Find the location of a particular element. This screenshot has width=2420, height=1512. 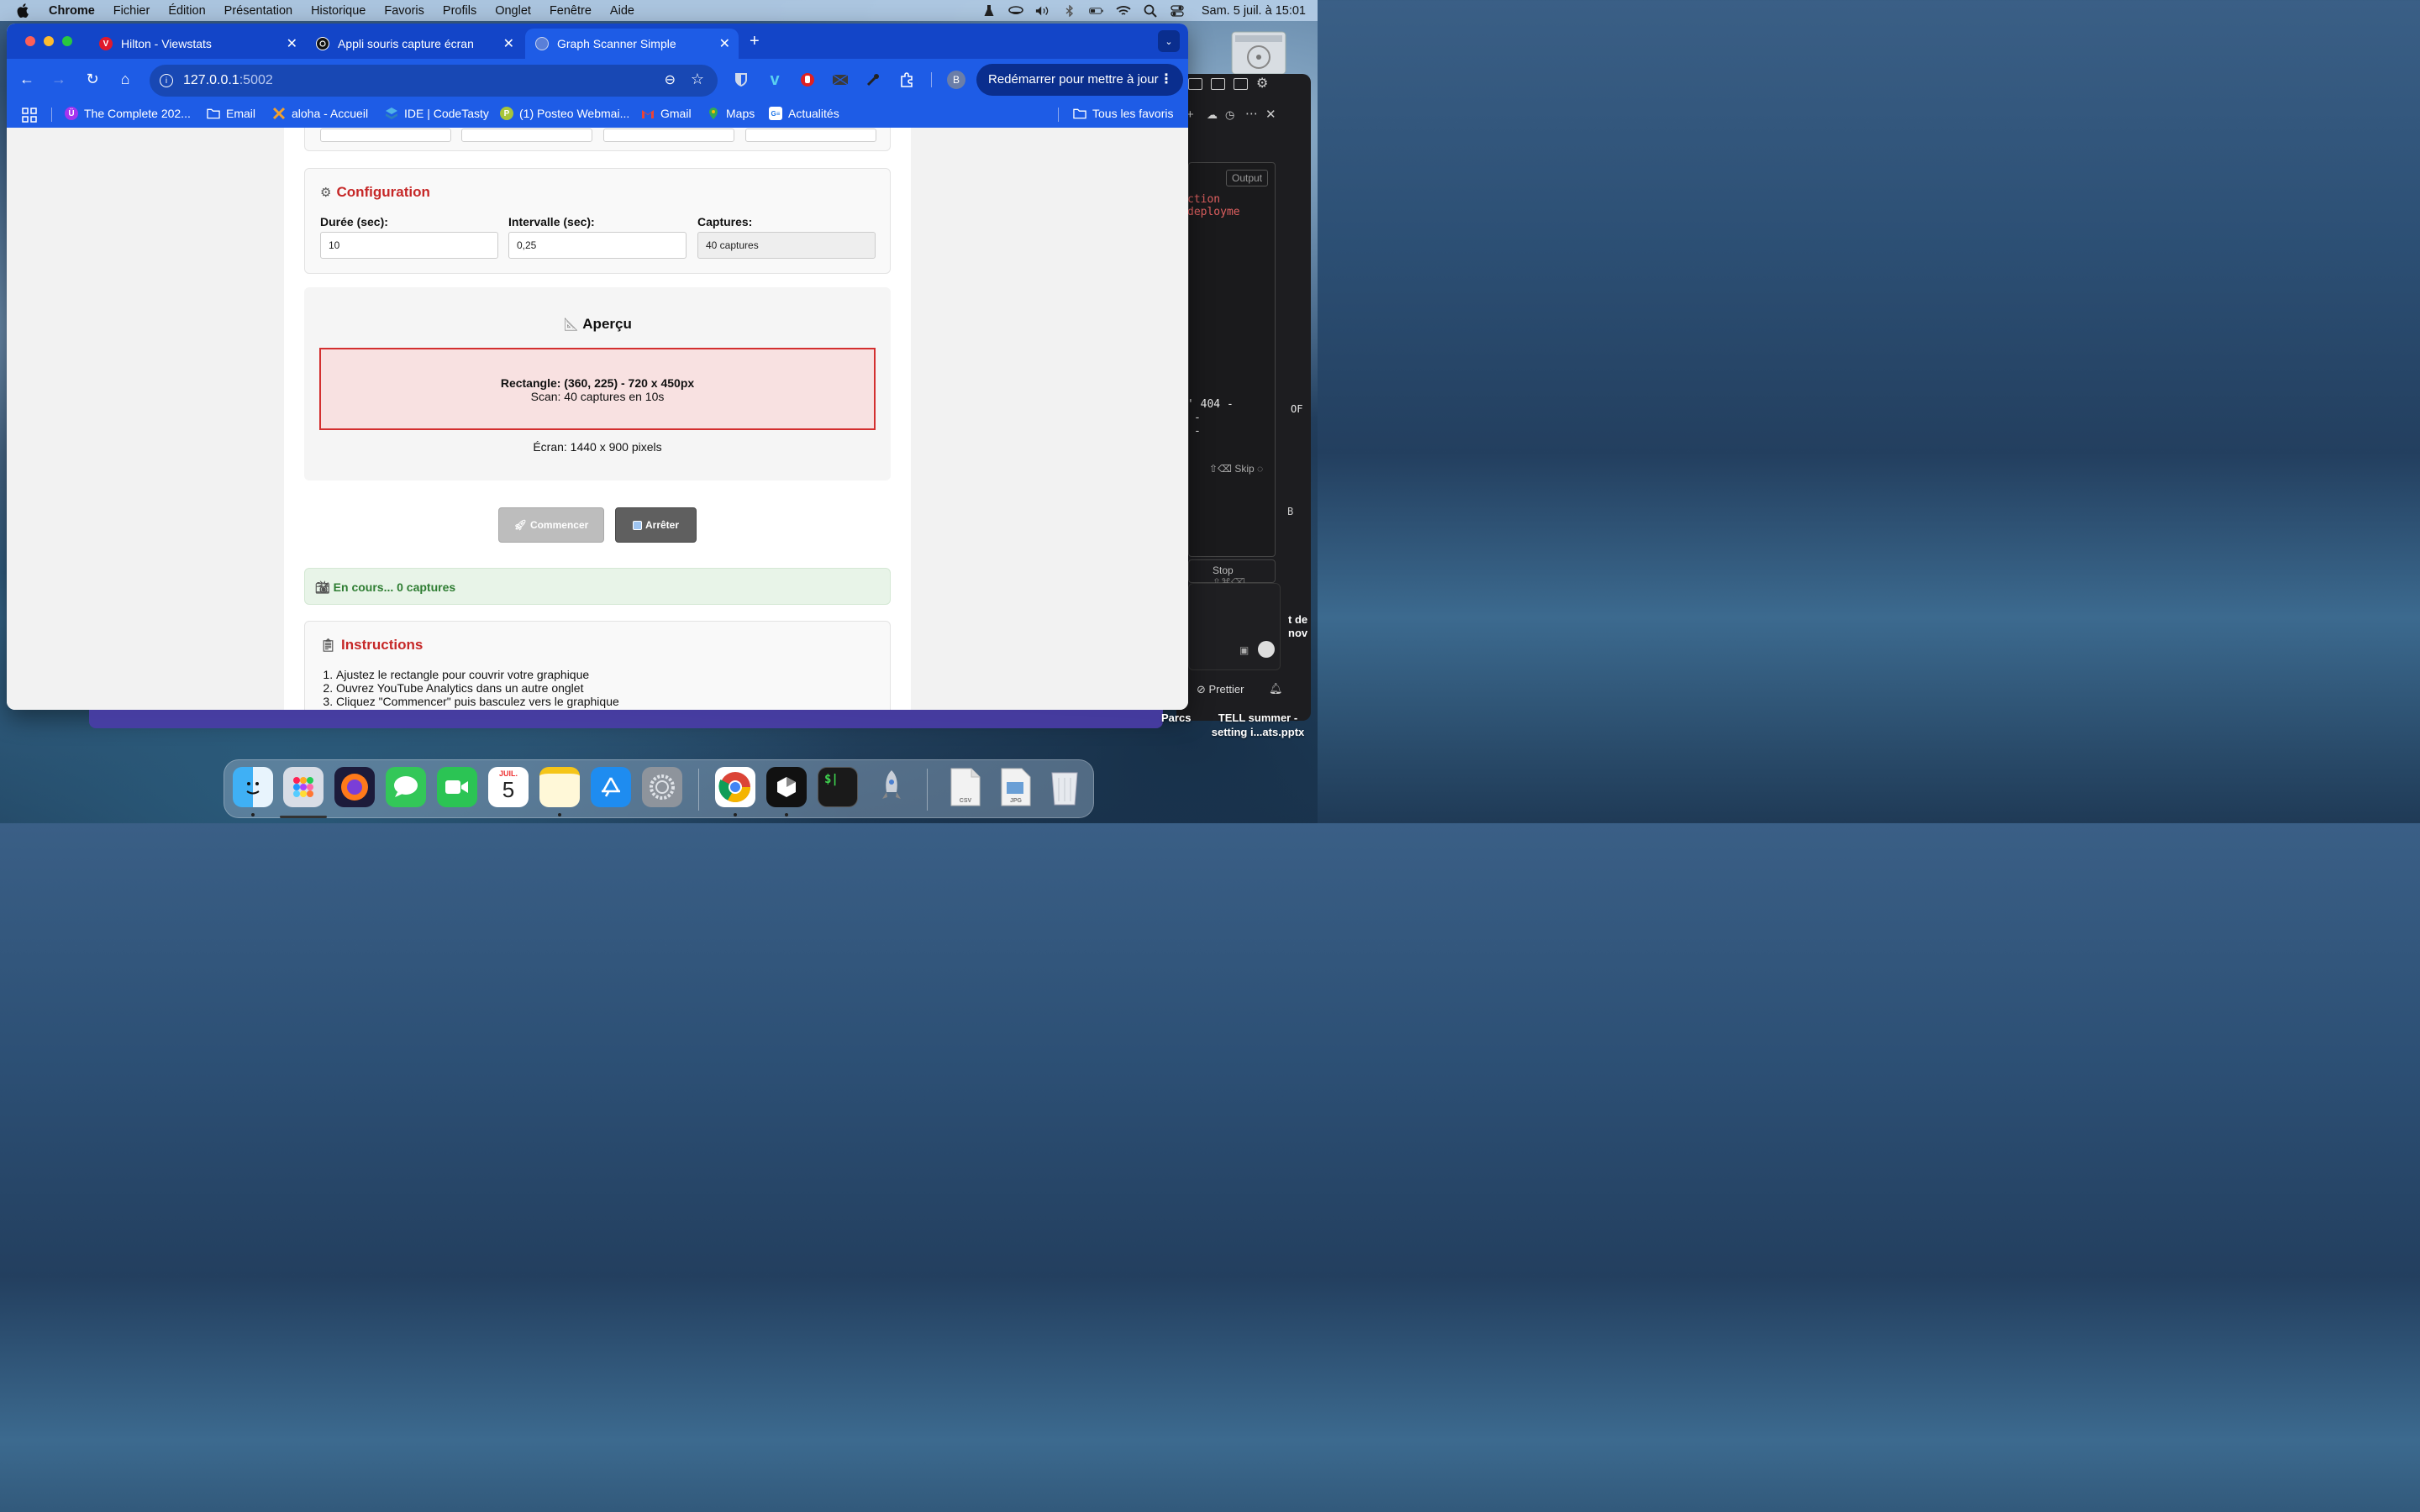

messages-icon is located at coordinates (406, 787).